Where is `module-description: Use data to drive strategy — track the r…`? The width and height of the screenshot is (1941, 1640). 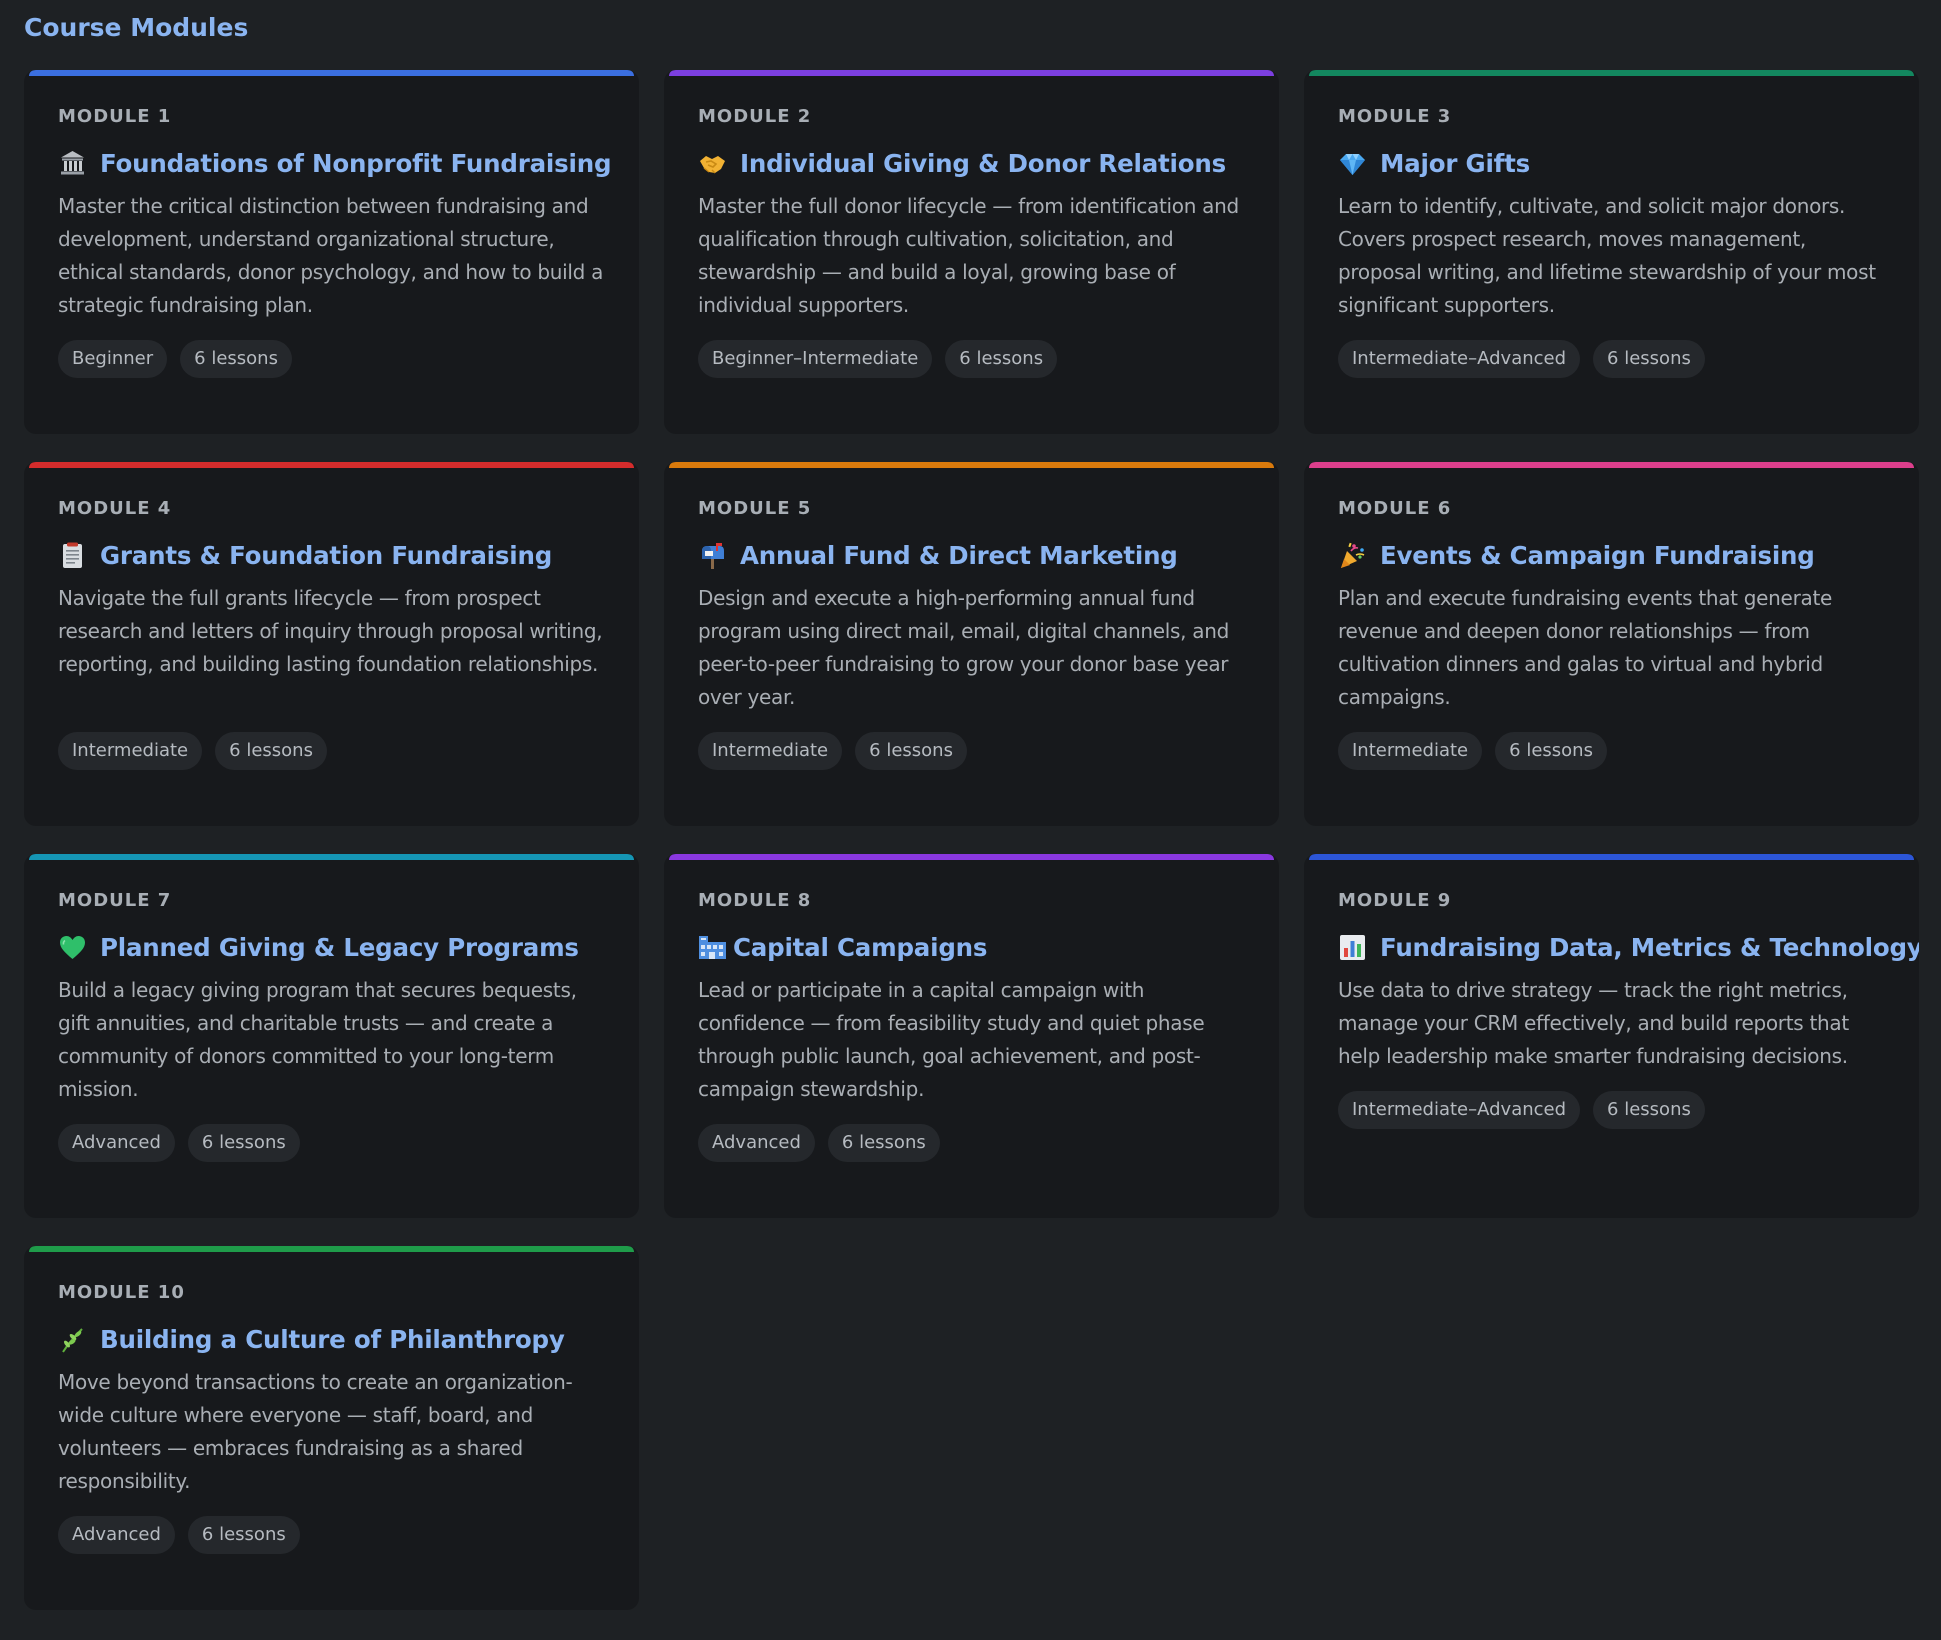 module-description: Use data to drive strategy — track the r… is located at coordinates (1593, 1023).